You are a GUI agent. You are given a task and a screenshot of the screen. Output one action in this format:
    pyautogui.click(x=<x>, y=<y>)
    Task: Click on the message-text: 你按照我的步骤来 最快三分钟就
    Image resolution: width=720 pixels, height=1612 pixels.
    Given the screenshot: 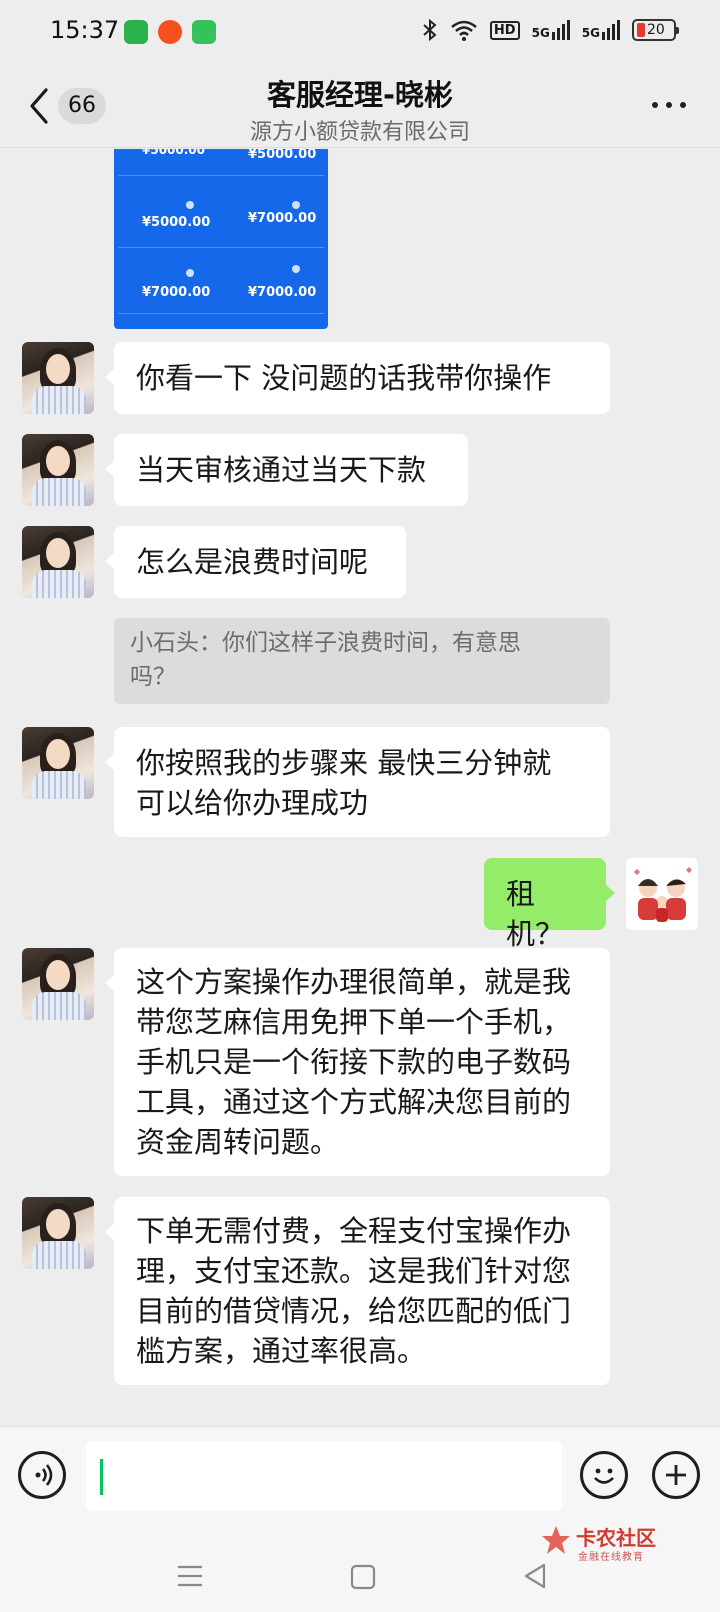 What is the action you would take?
    pyautogui.click(x=344, y=763)
    